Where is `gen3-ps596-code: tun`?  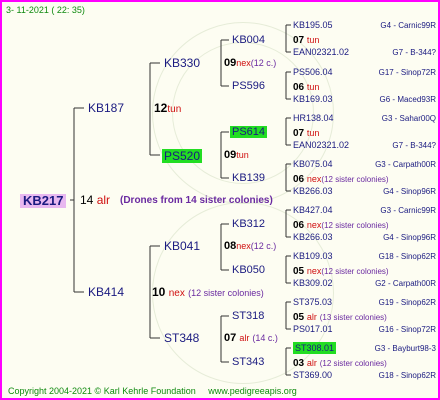
gen3-ps596-code: tun is located at coordinates (313, 87).